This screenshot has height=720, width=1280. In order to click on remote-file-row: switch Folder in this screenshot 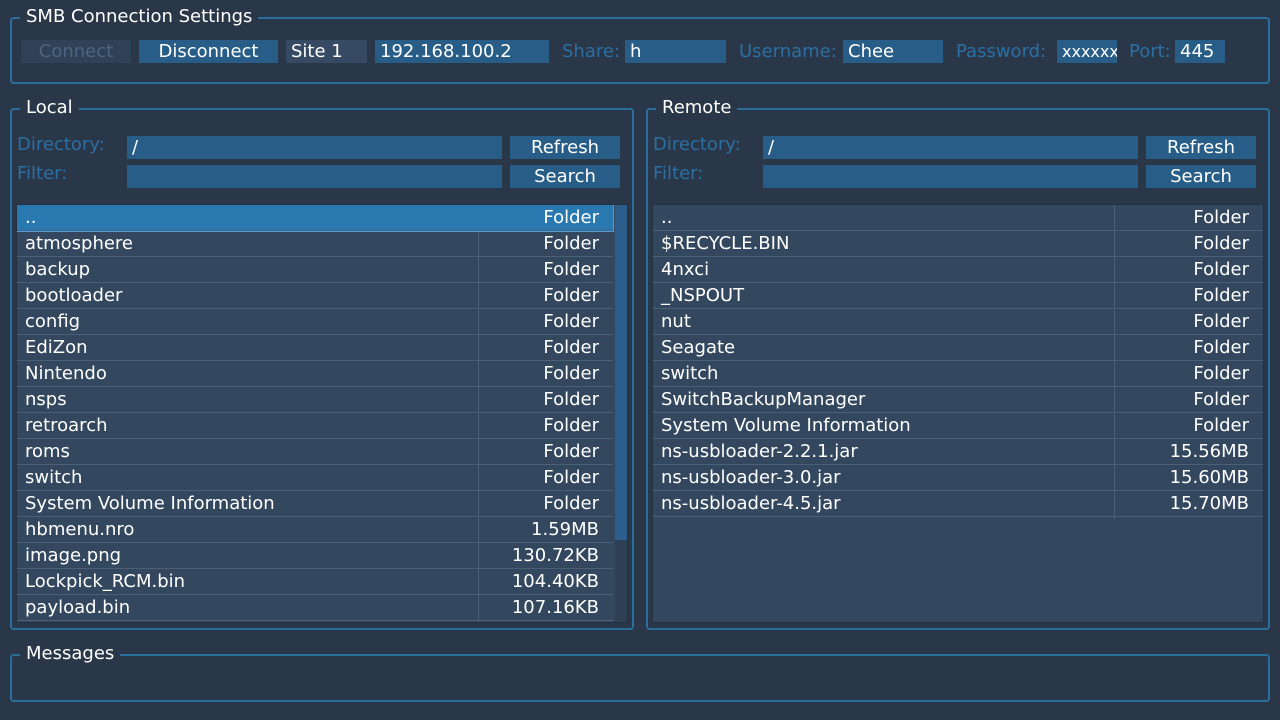, I will do `click(958, 374)`.